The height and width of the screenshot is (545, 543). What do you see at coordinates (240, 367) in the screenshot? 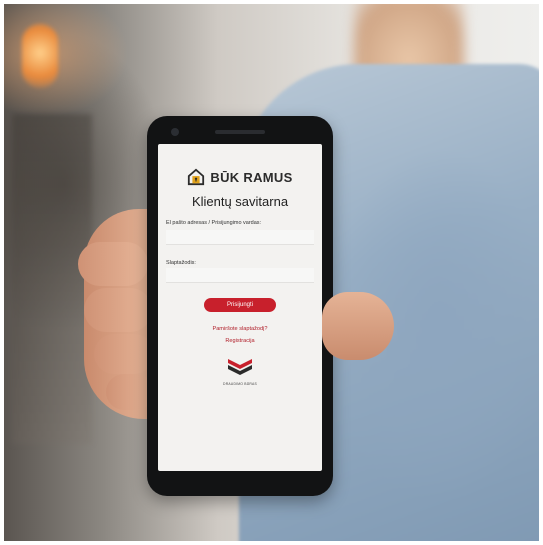
I see `chevron-stack-logo-icon` at bounding box center [240, 367].